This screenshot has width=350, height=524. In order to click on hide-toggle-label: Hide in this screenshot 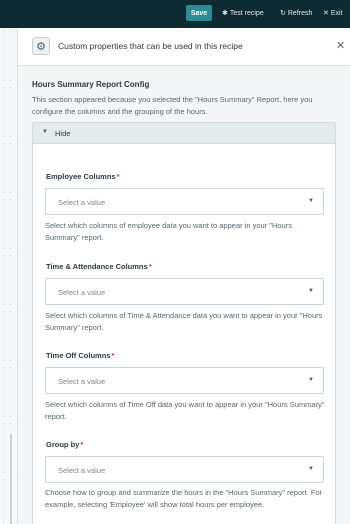, I will do `click(63, 133)`.